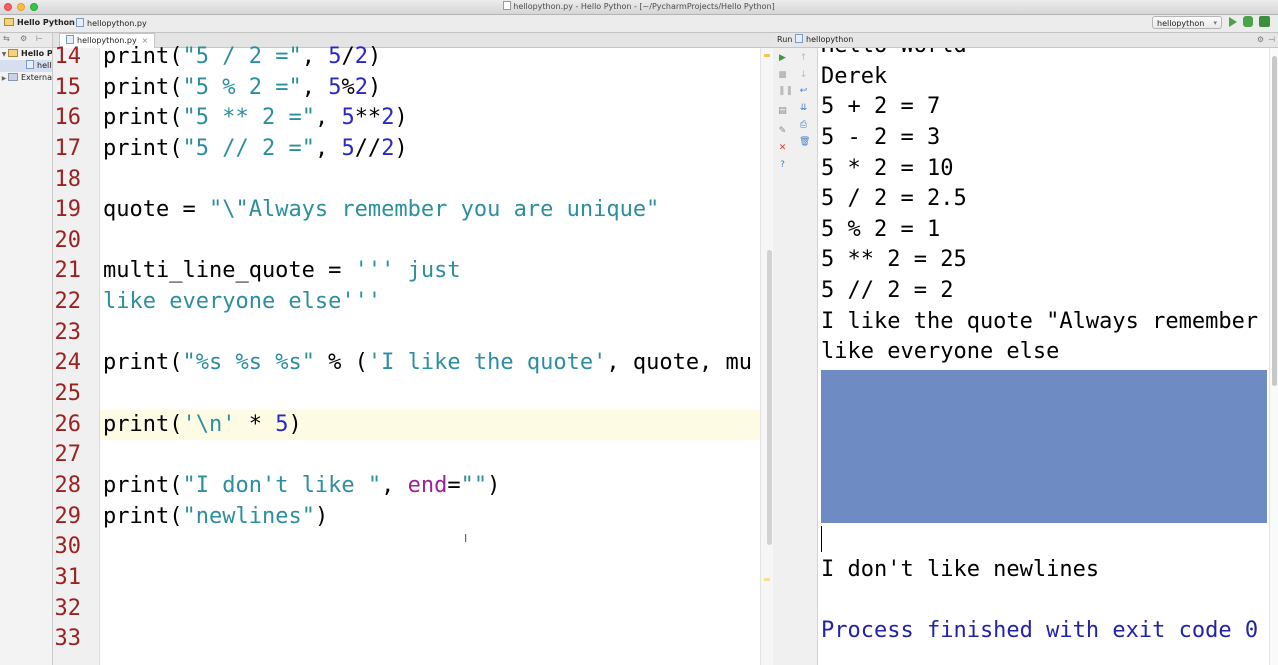 The height and width of the screenshot is (665, 1278). Describe the element at coordinates (804, 142) in the screenshot. I see `trash-icon: 🗑` at that location.